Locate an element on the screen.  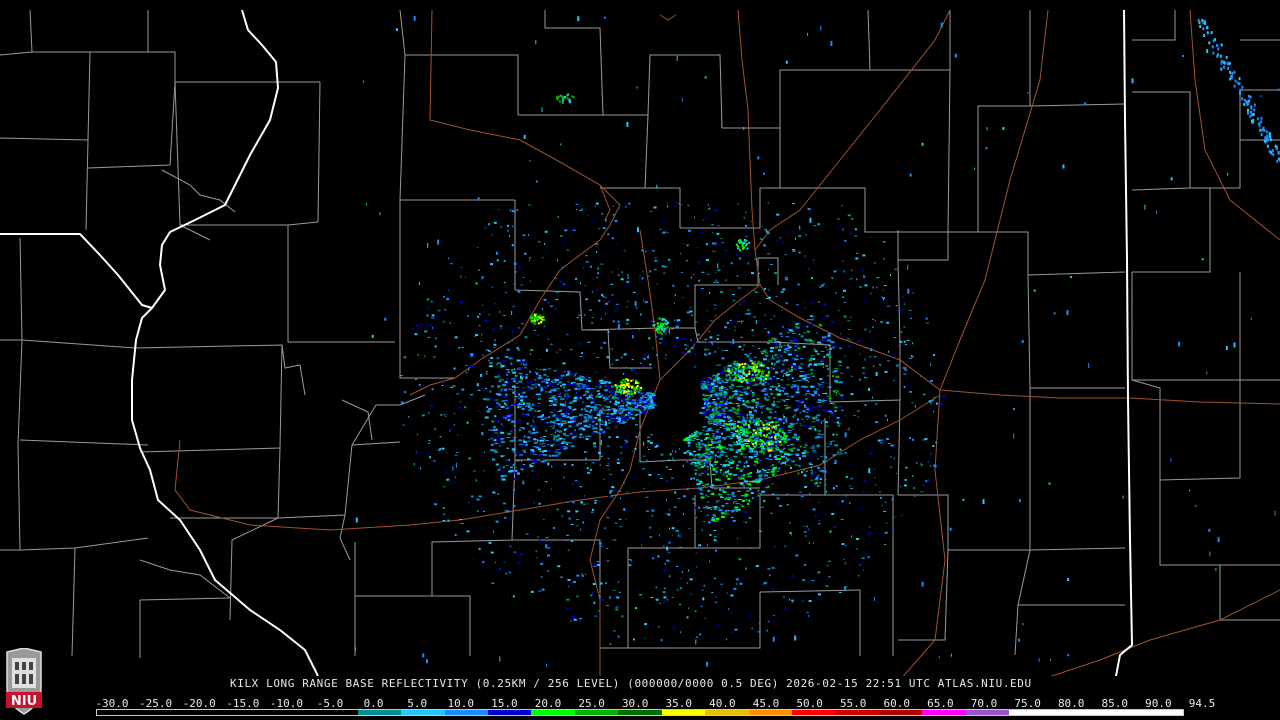
niu-logo: NIU is located at coordinates (24, 681).